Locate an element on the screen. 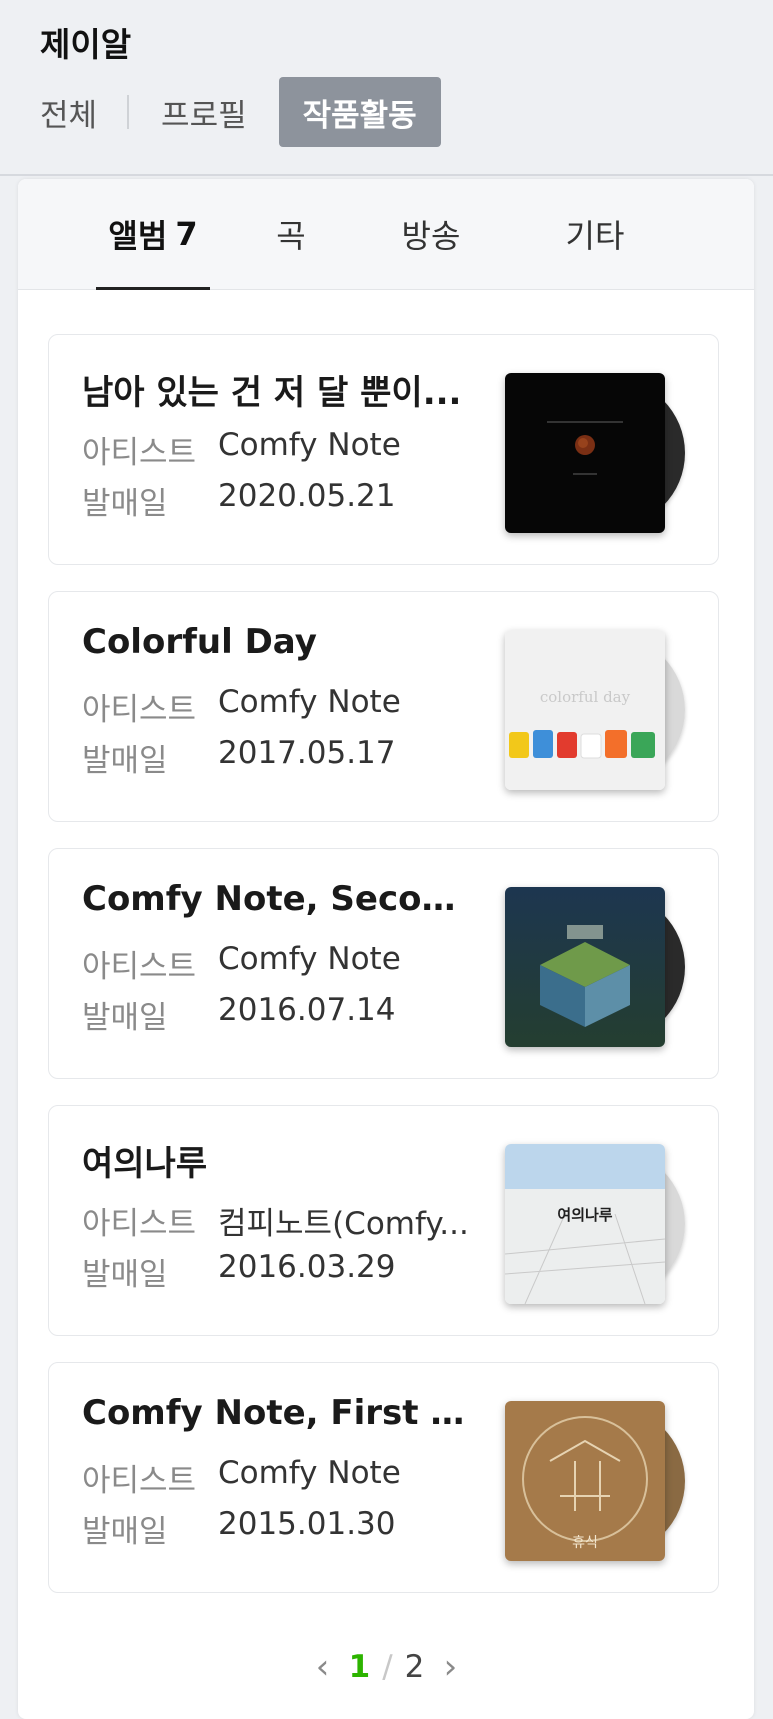  album-cover: 휴식 is located at coordinates (595, 1481).